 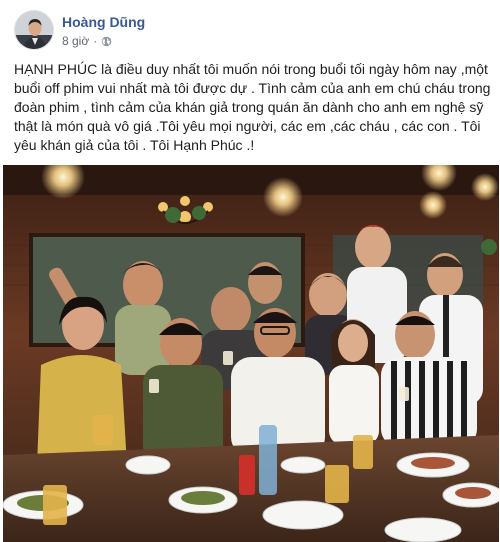 What do you see at coordinates (103, 22) in the screenshot?
I see `author-name-link: Hoàng Dũng` at bounding box center [103, 22].